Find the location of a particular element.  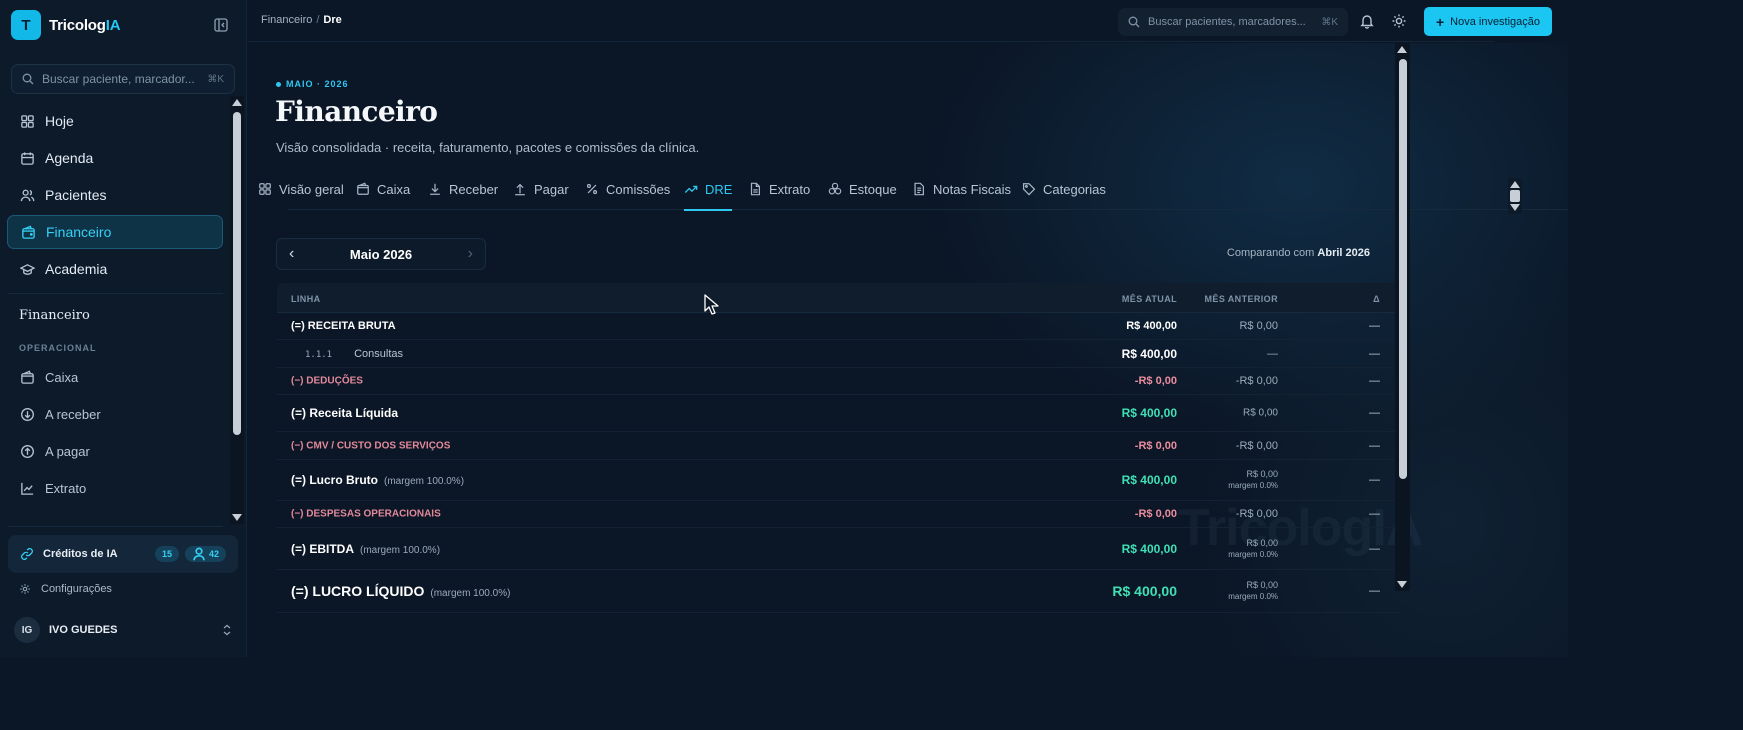

sidebar-item-label: Agenda is located at coordinates (69, 158).